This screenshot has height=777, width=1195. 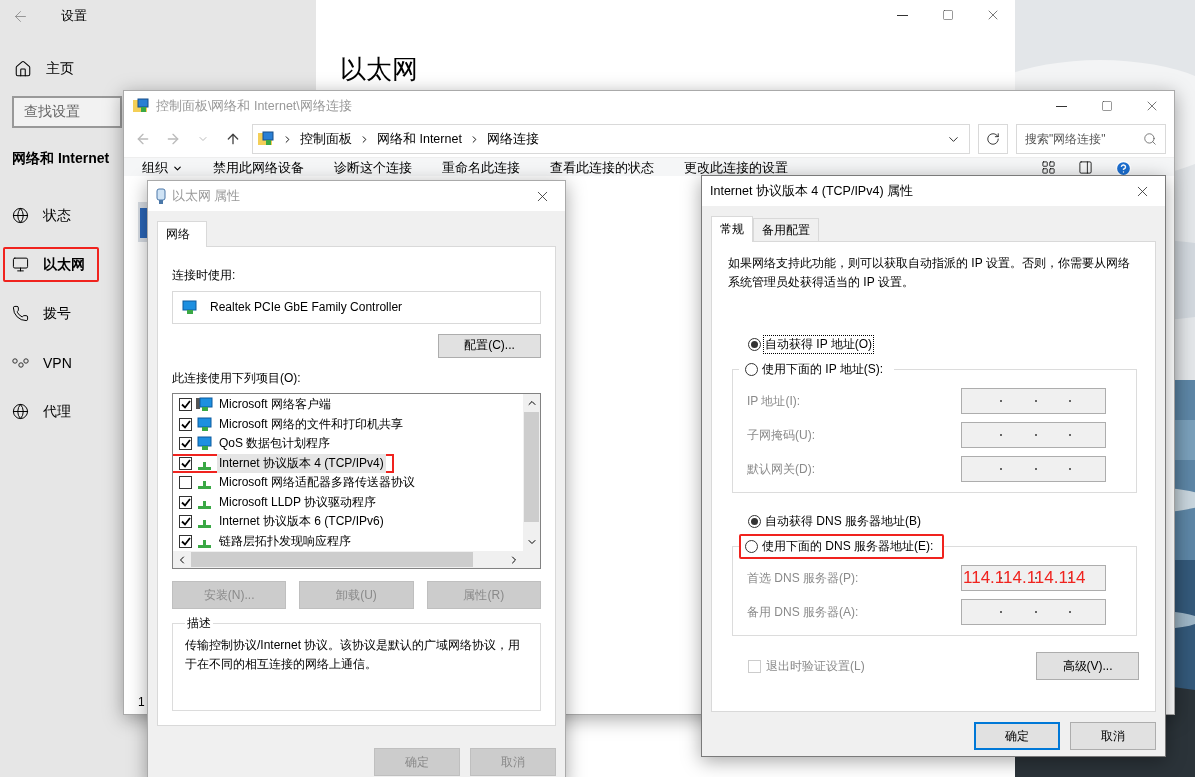 What do you see at coordinates (732, 229) in the screenshot?
I see `tab: 常规` at bounding box center [732, 229].